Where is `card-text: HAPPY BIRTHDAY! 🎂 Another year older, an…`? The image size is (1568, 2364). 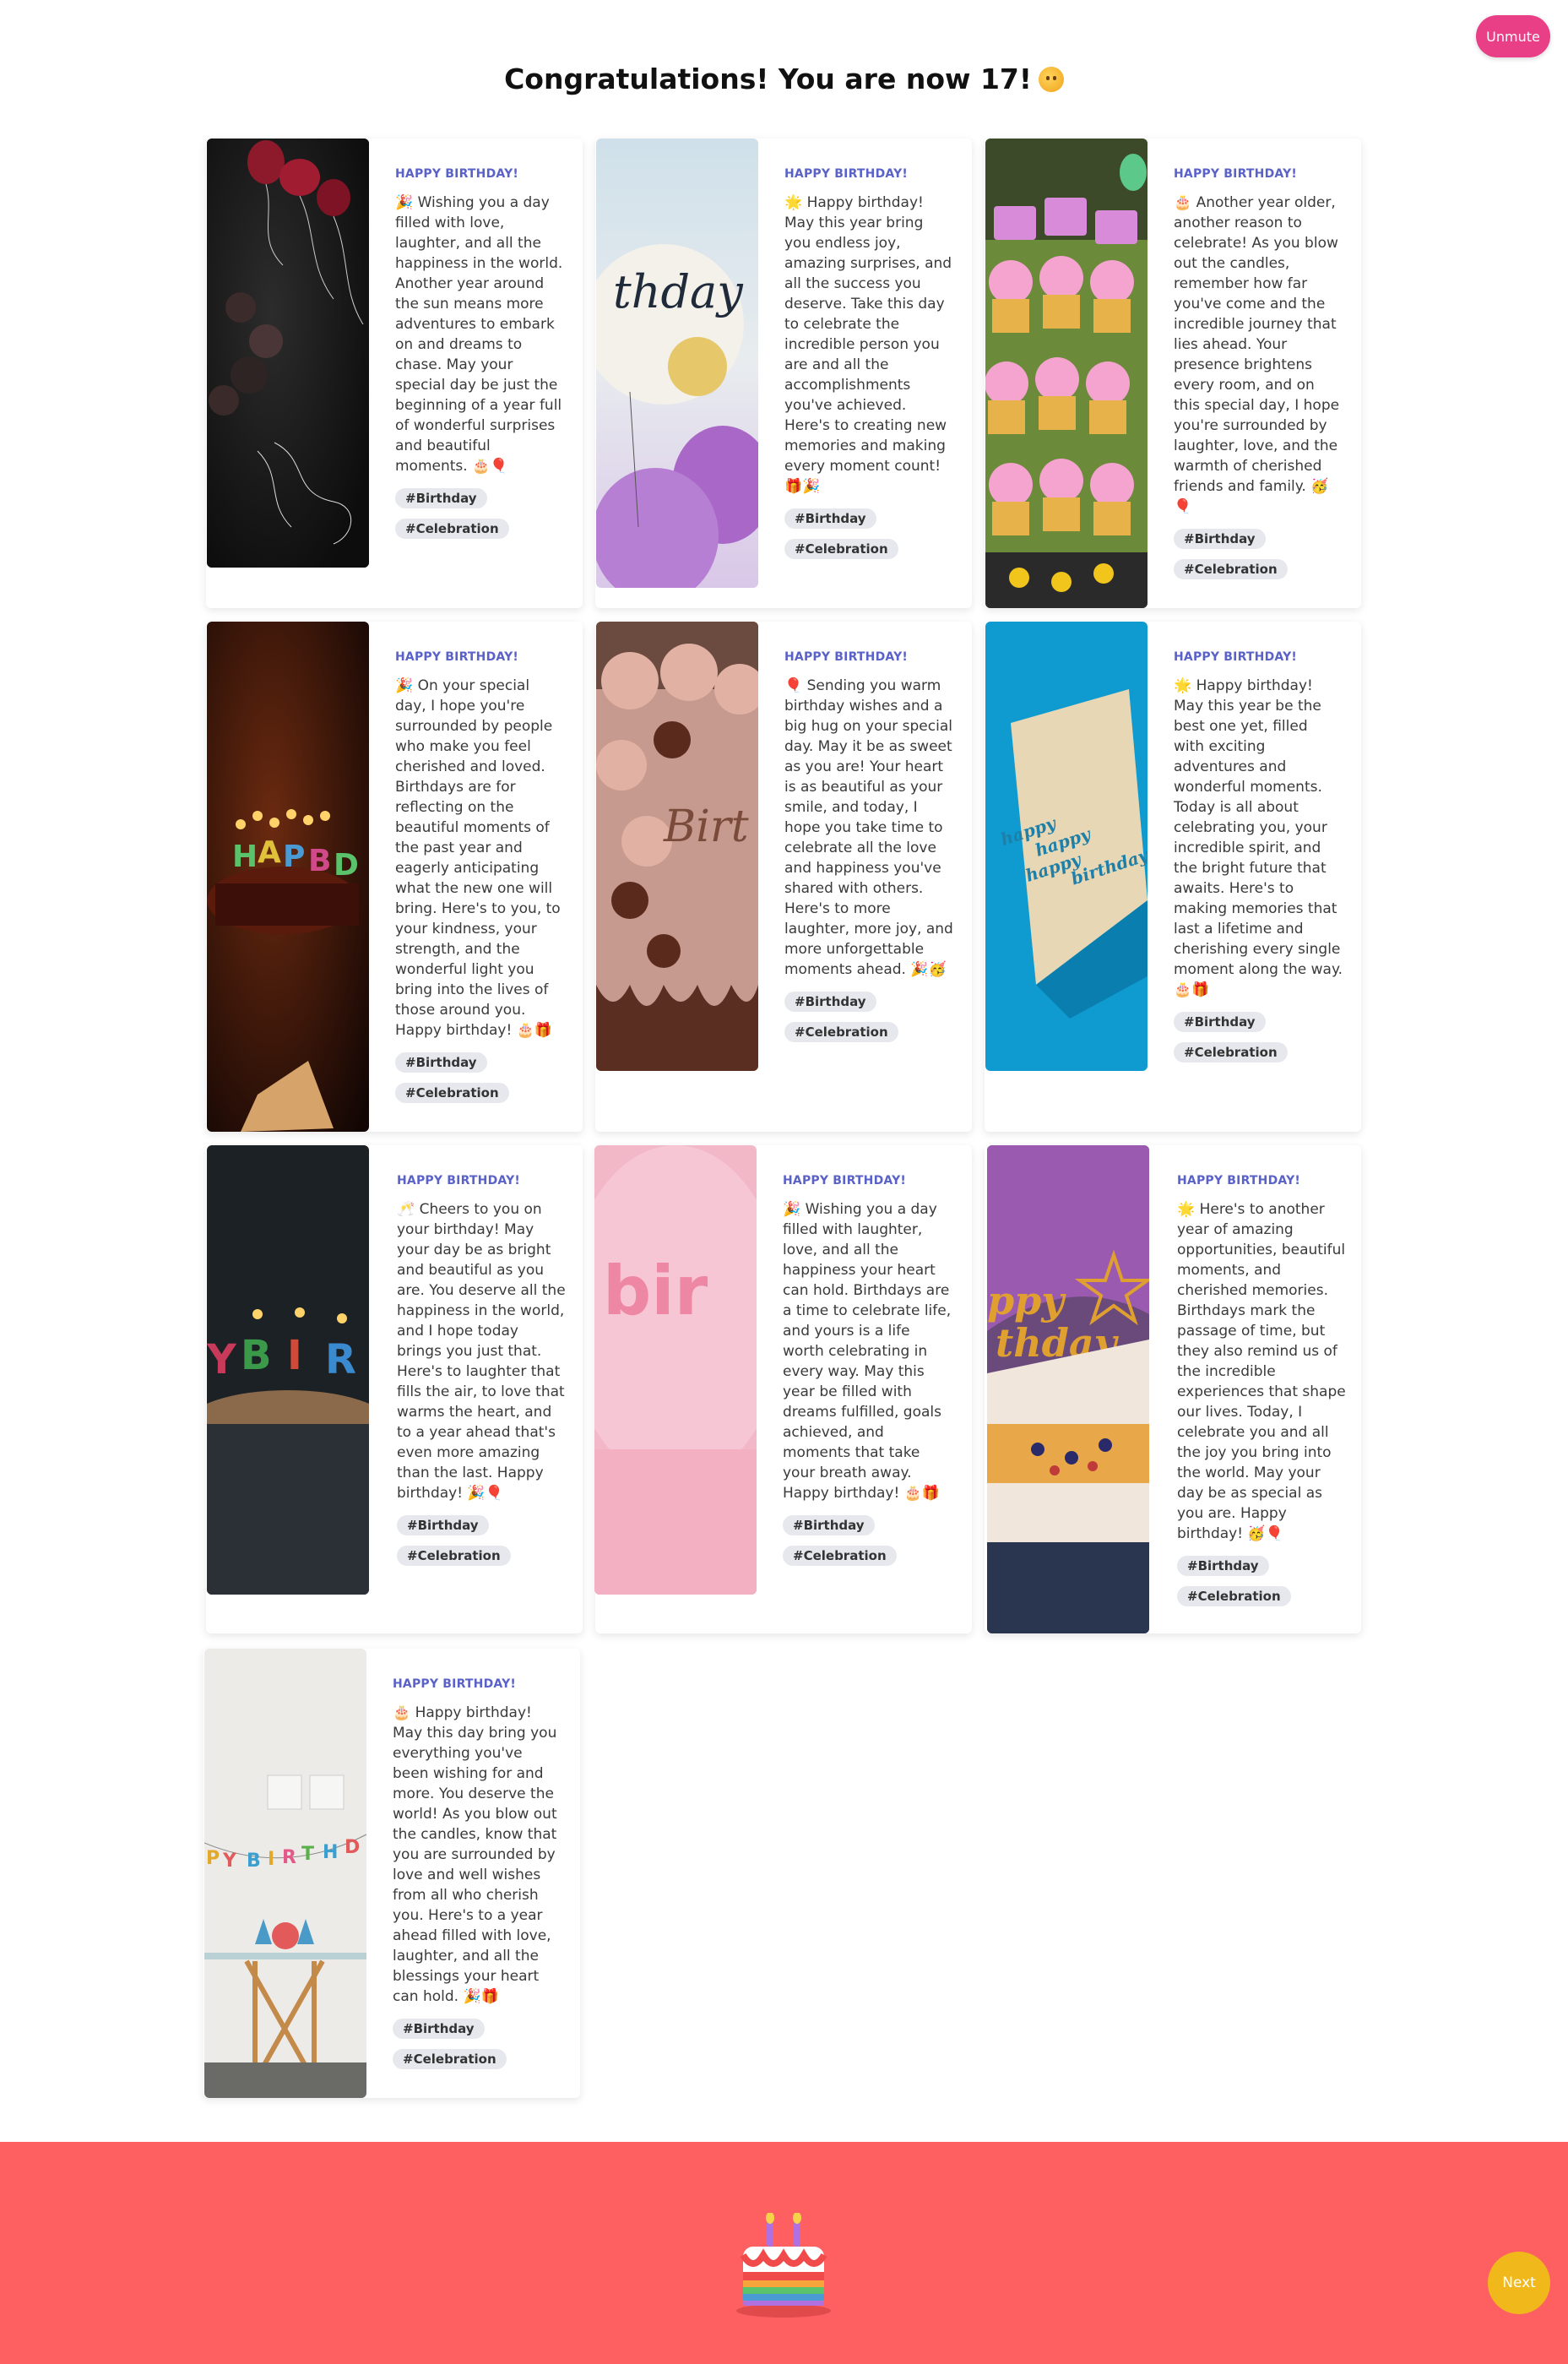 card-text: HAPPY BIRTHDAY! 🎂 Another year older, an… is located at coordinates (1258, 378).